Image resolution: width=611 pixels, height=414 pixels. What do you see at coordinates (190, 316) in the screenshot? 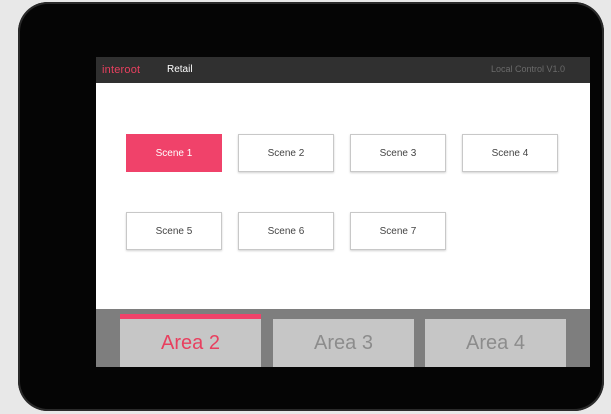
I see `active-tab-indicator` at bounding box center [190, 316].